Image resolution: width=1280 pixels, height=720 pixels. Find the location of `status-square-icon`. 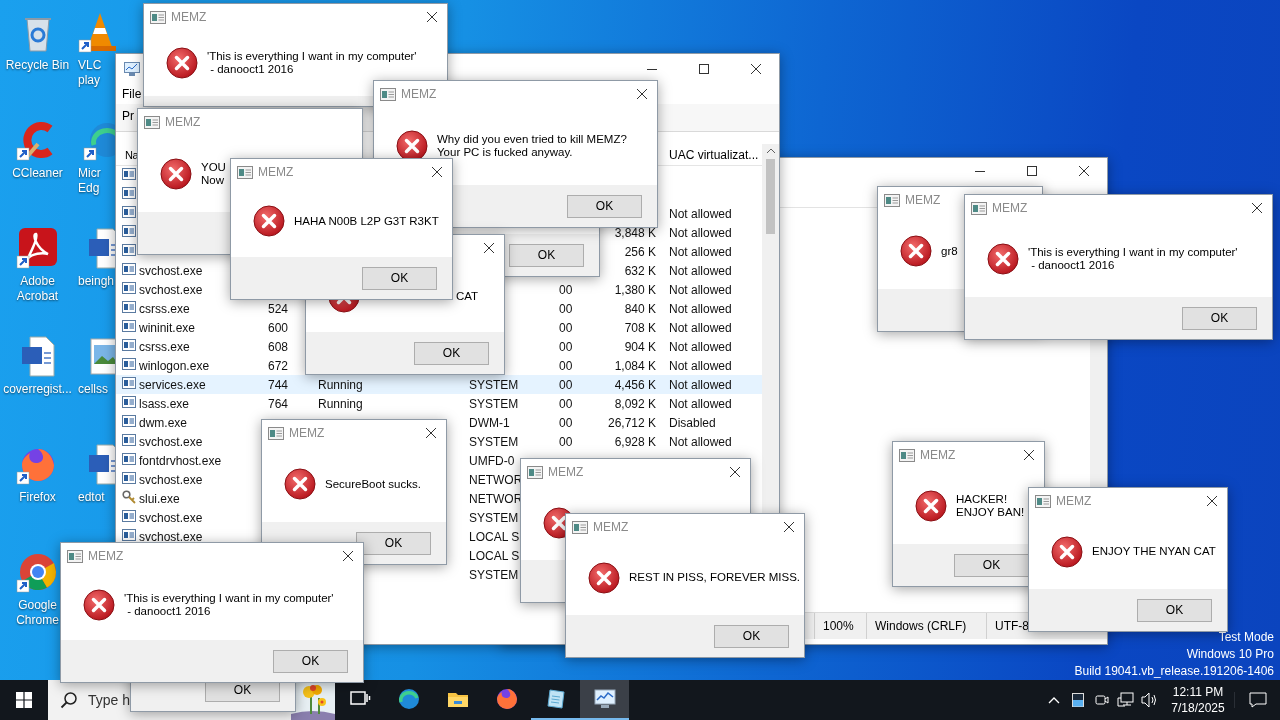

status-square-icon is located at coordinates (1078, 700).